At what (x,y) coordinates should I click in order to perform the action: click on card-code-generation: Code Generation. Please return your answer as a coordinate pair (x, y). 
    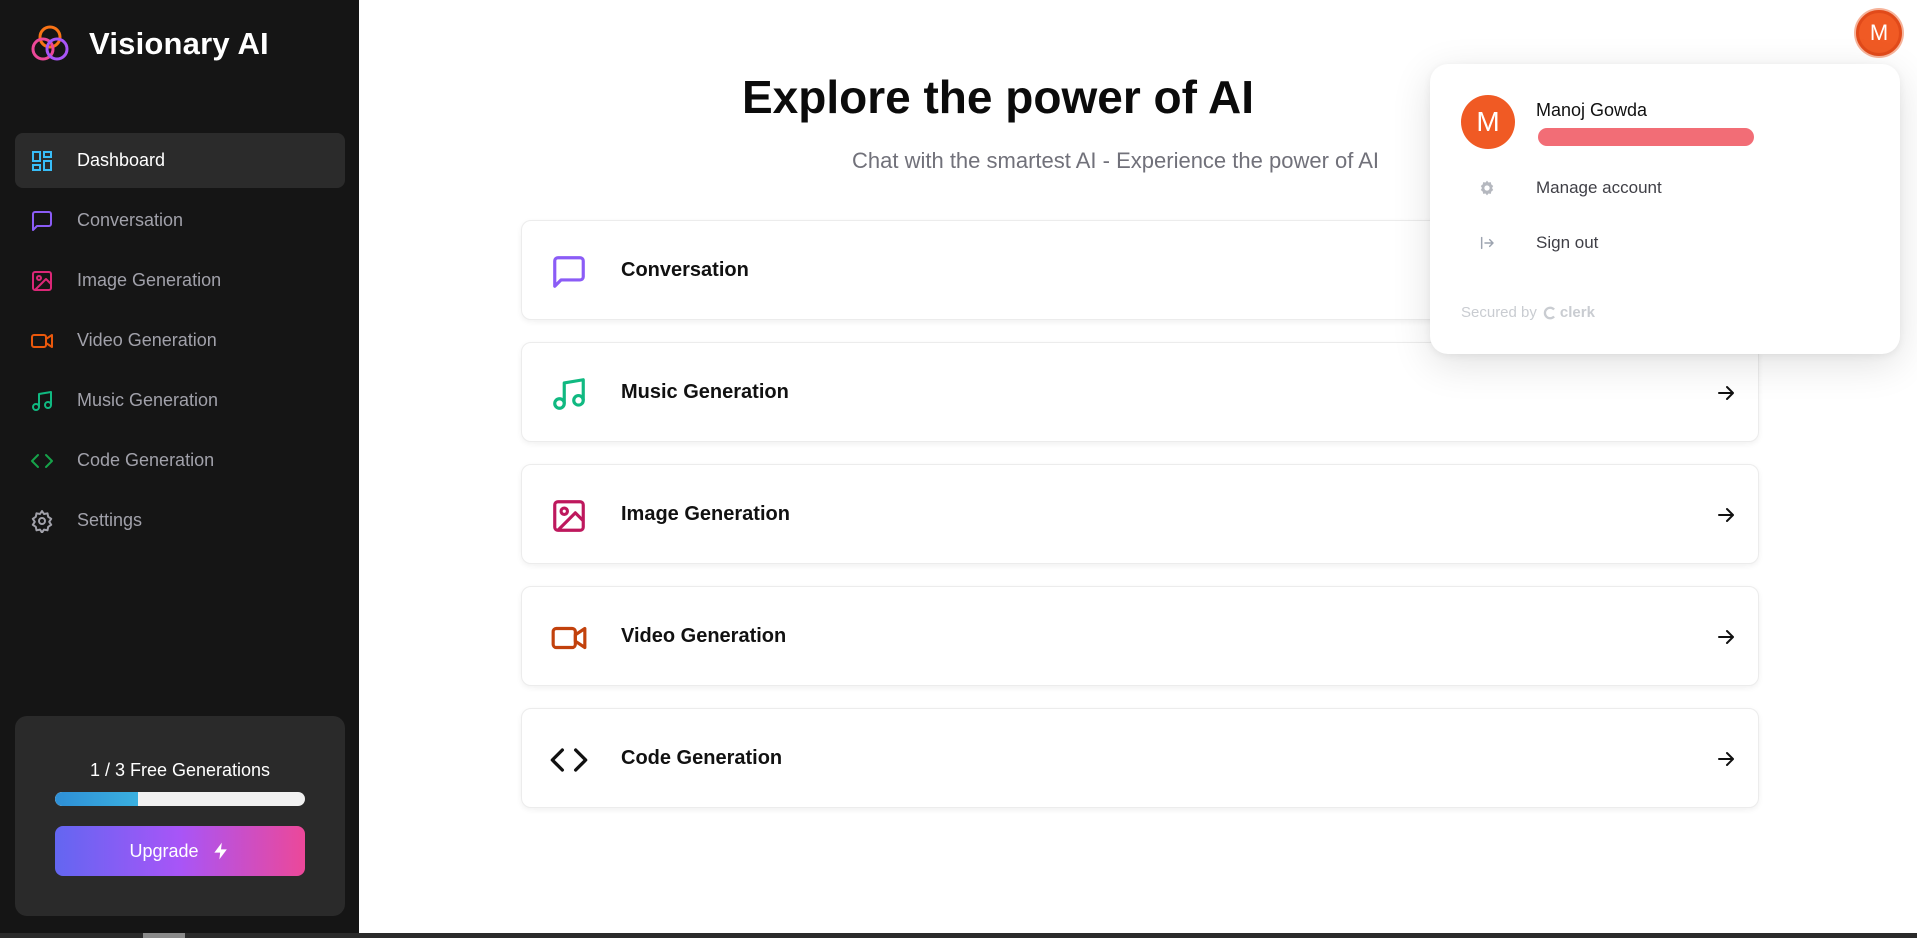
    Looking at the image, I should click on (1140, 758).